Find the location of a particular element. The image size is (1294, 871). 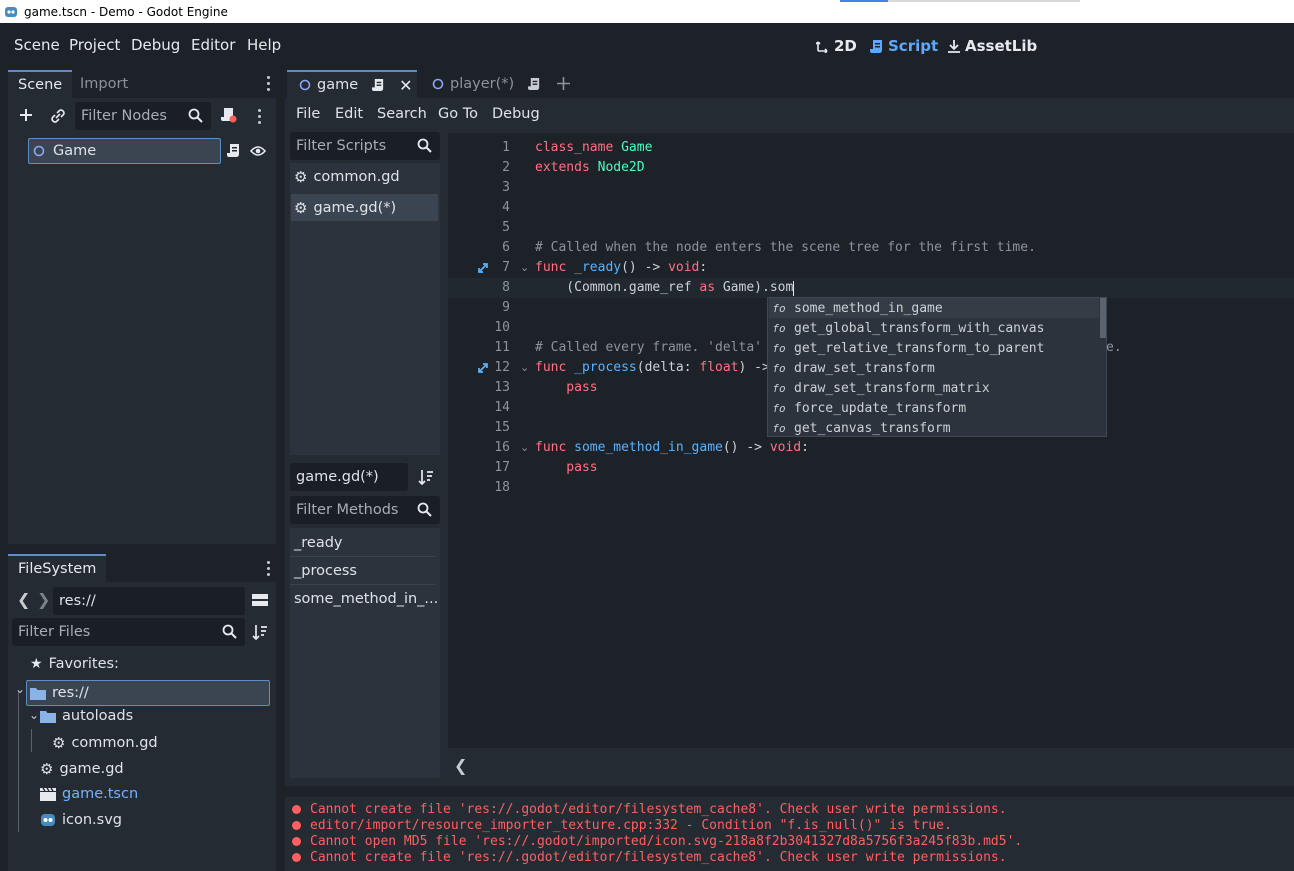

tab-player-label: player(*) is located at coordinates (482, 84).